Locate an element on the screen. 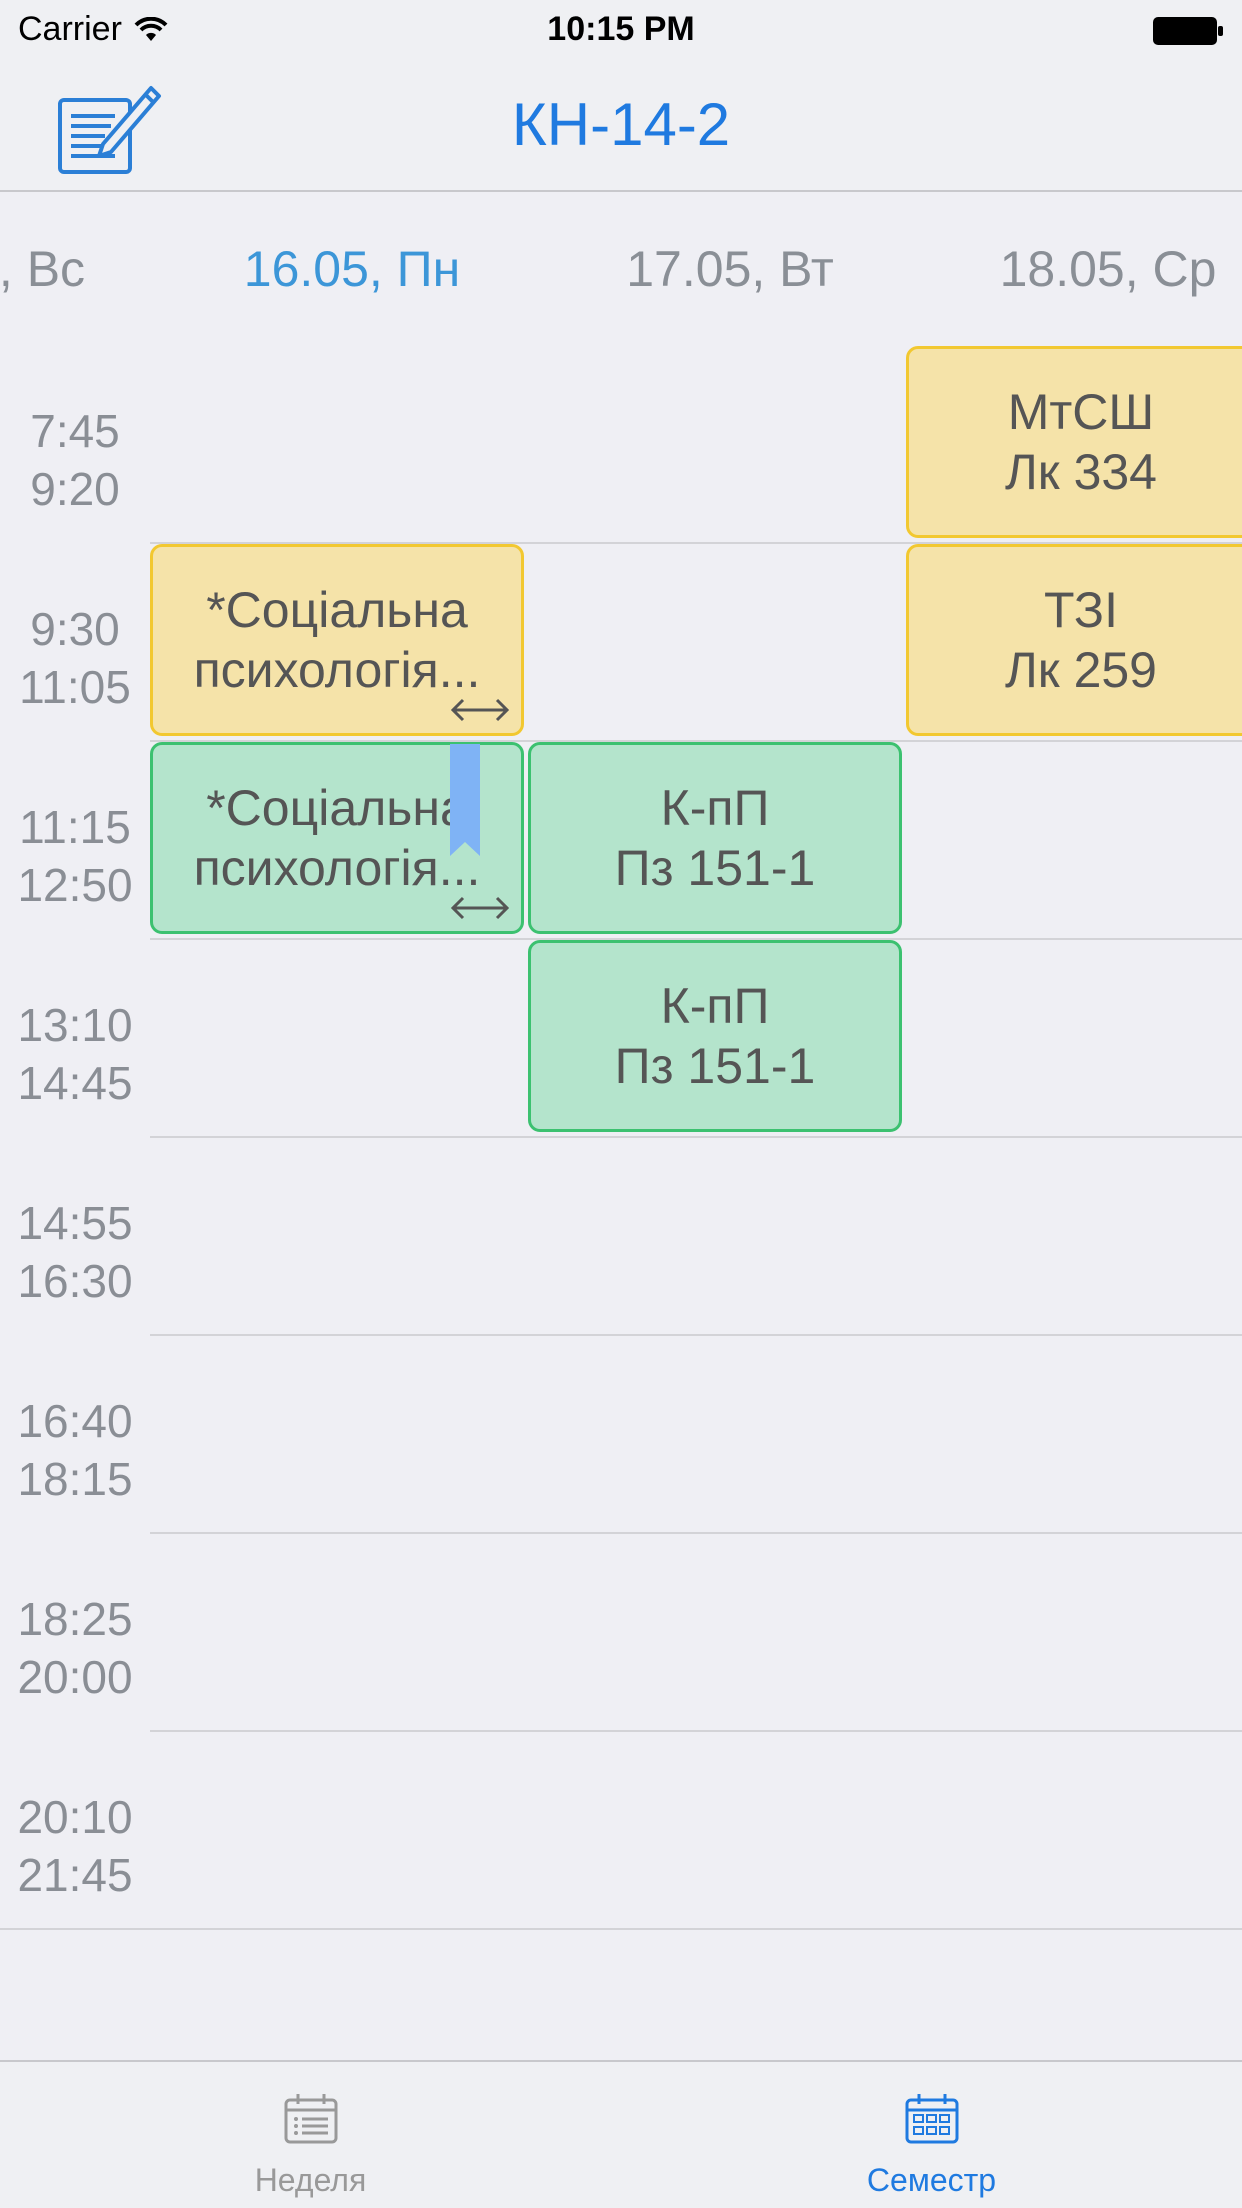 The image size is (1242, 2208). time-end: 14:45 is located at coordinates (75, 1083).